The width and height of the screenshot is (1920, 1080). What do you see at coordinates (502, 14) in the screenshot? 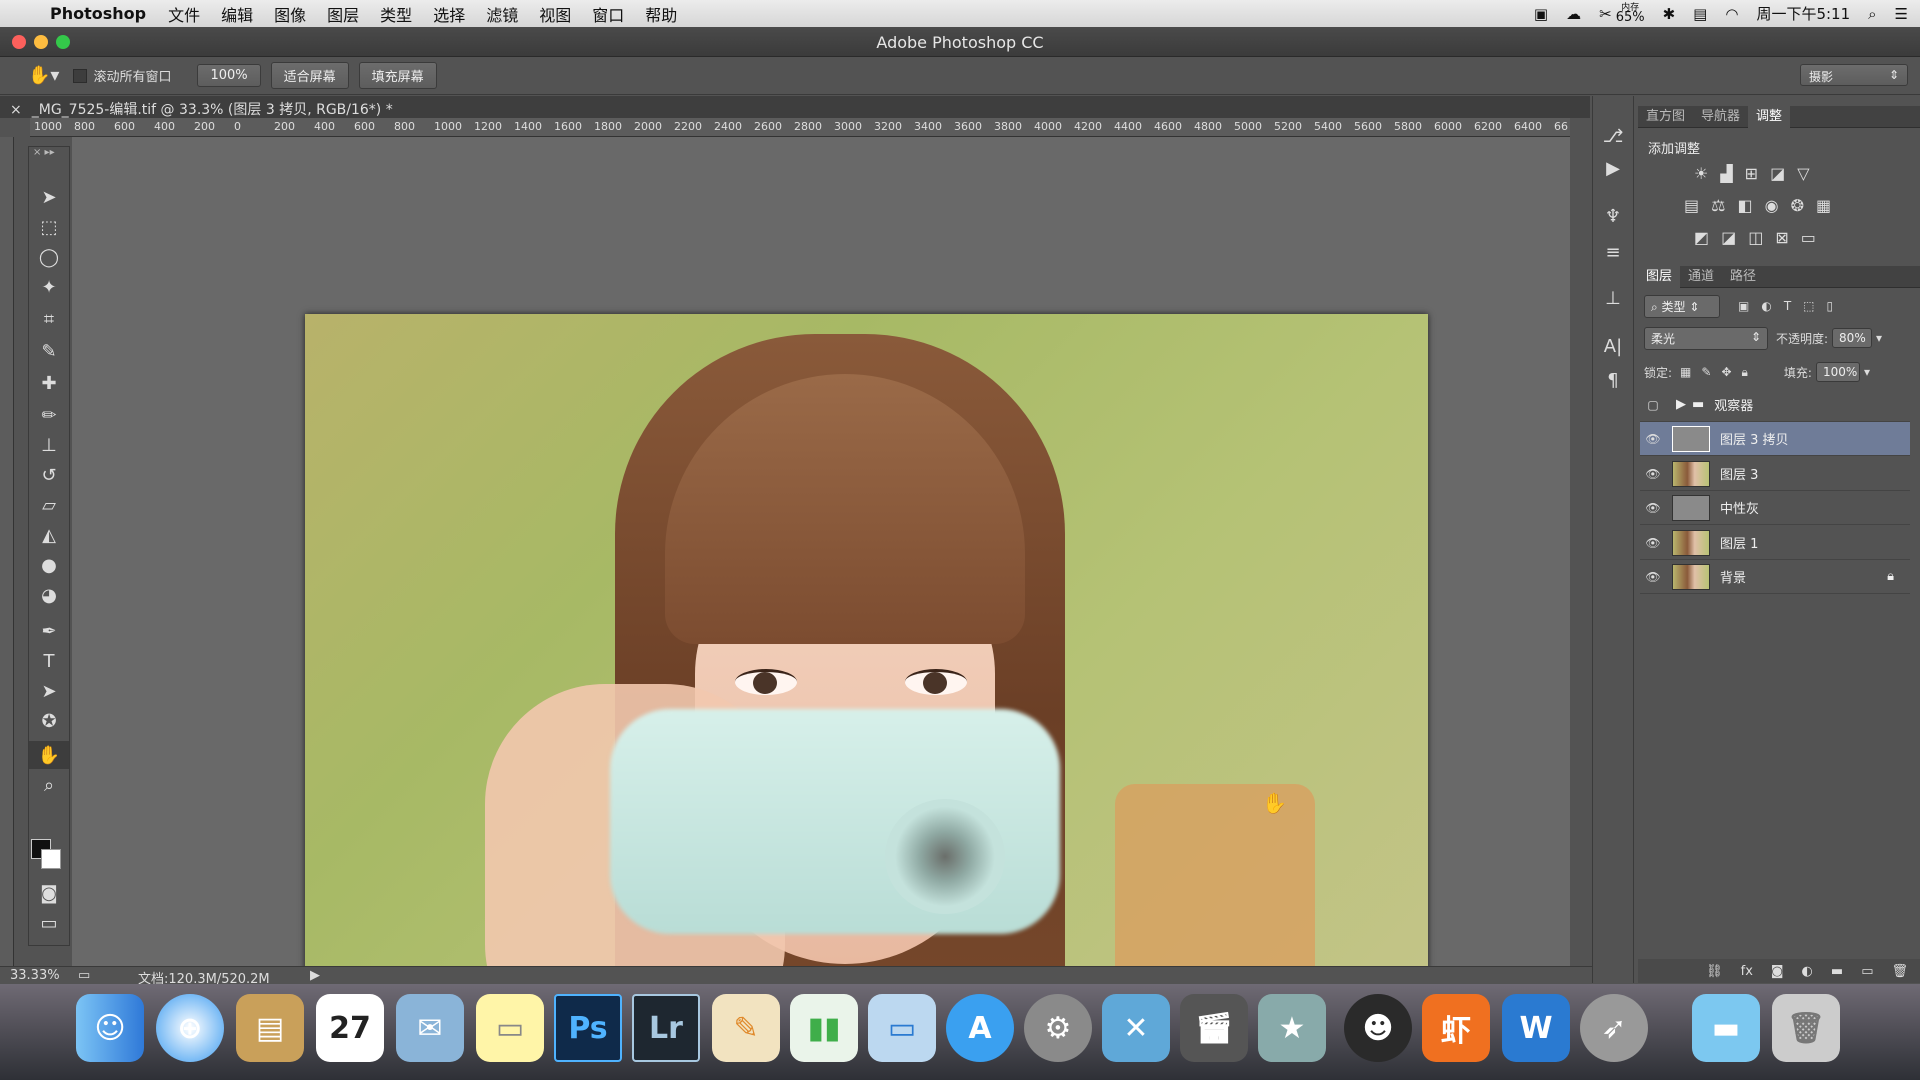
I see `menu-filter: 滤镜` at bounding box center [502, 14].